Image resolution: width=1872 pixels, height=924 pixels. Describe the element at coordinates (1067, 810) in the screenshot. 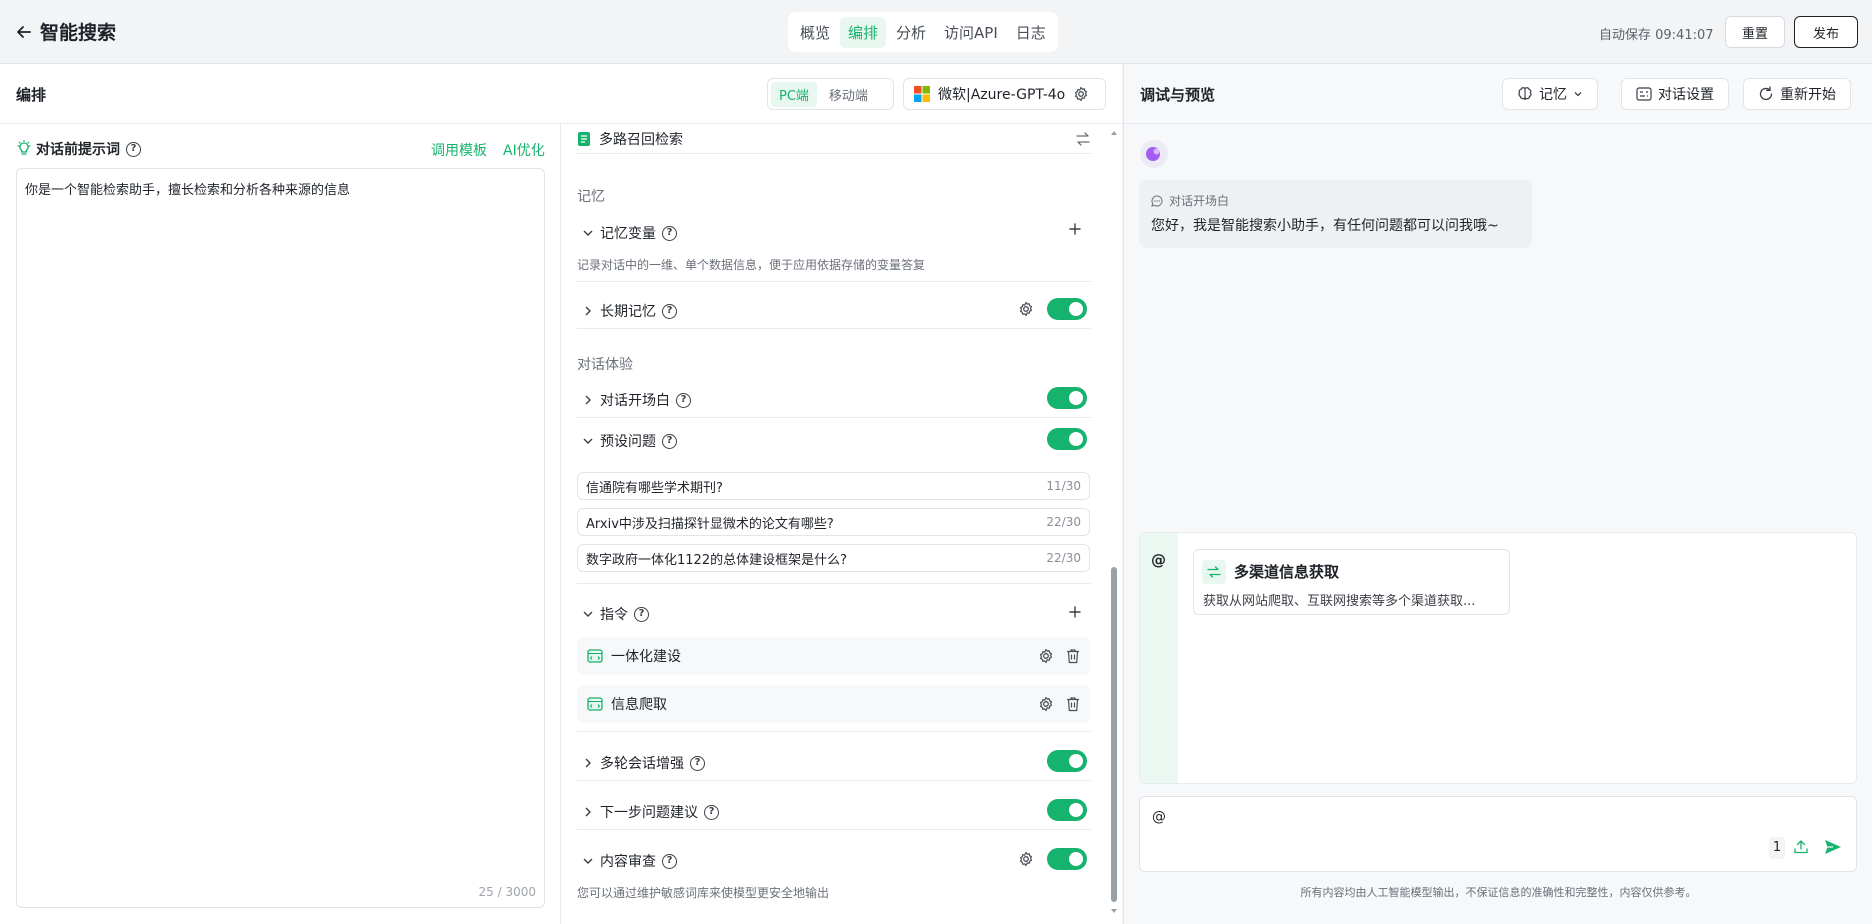

I see `next-suggest-toggle` at that location.